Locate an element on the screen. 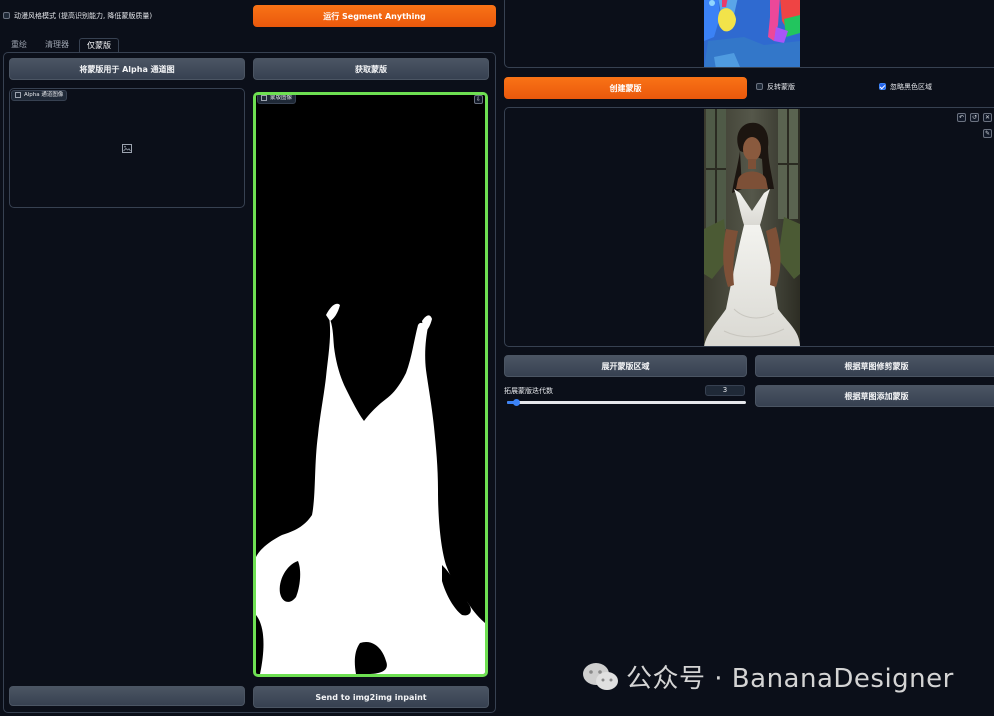 This screenshot has height=716, width=994. download-icon: ⇩ is located at coordinates (478, 99).